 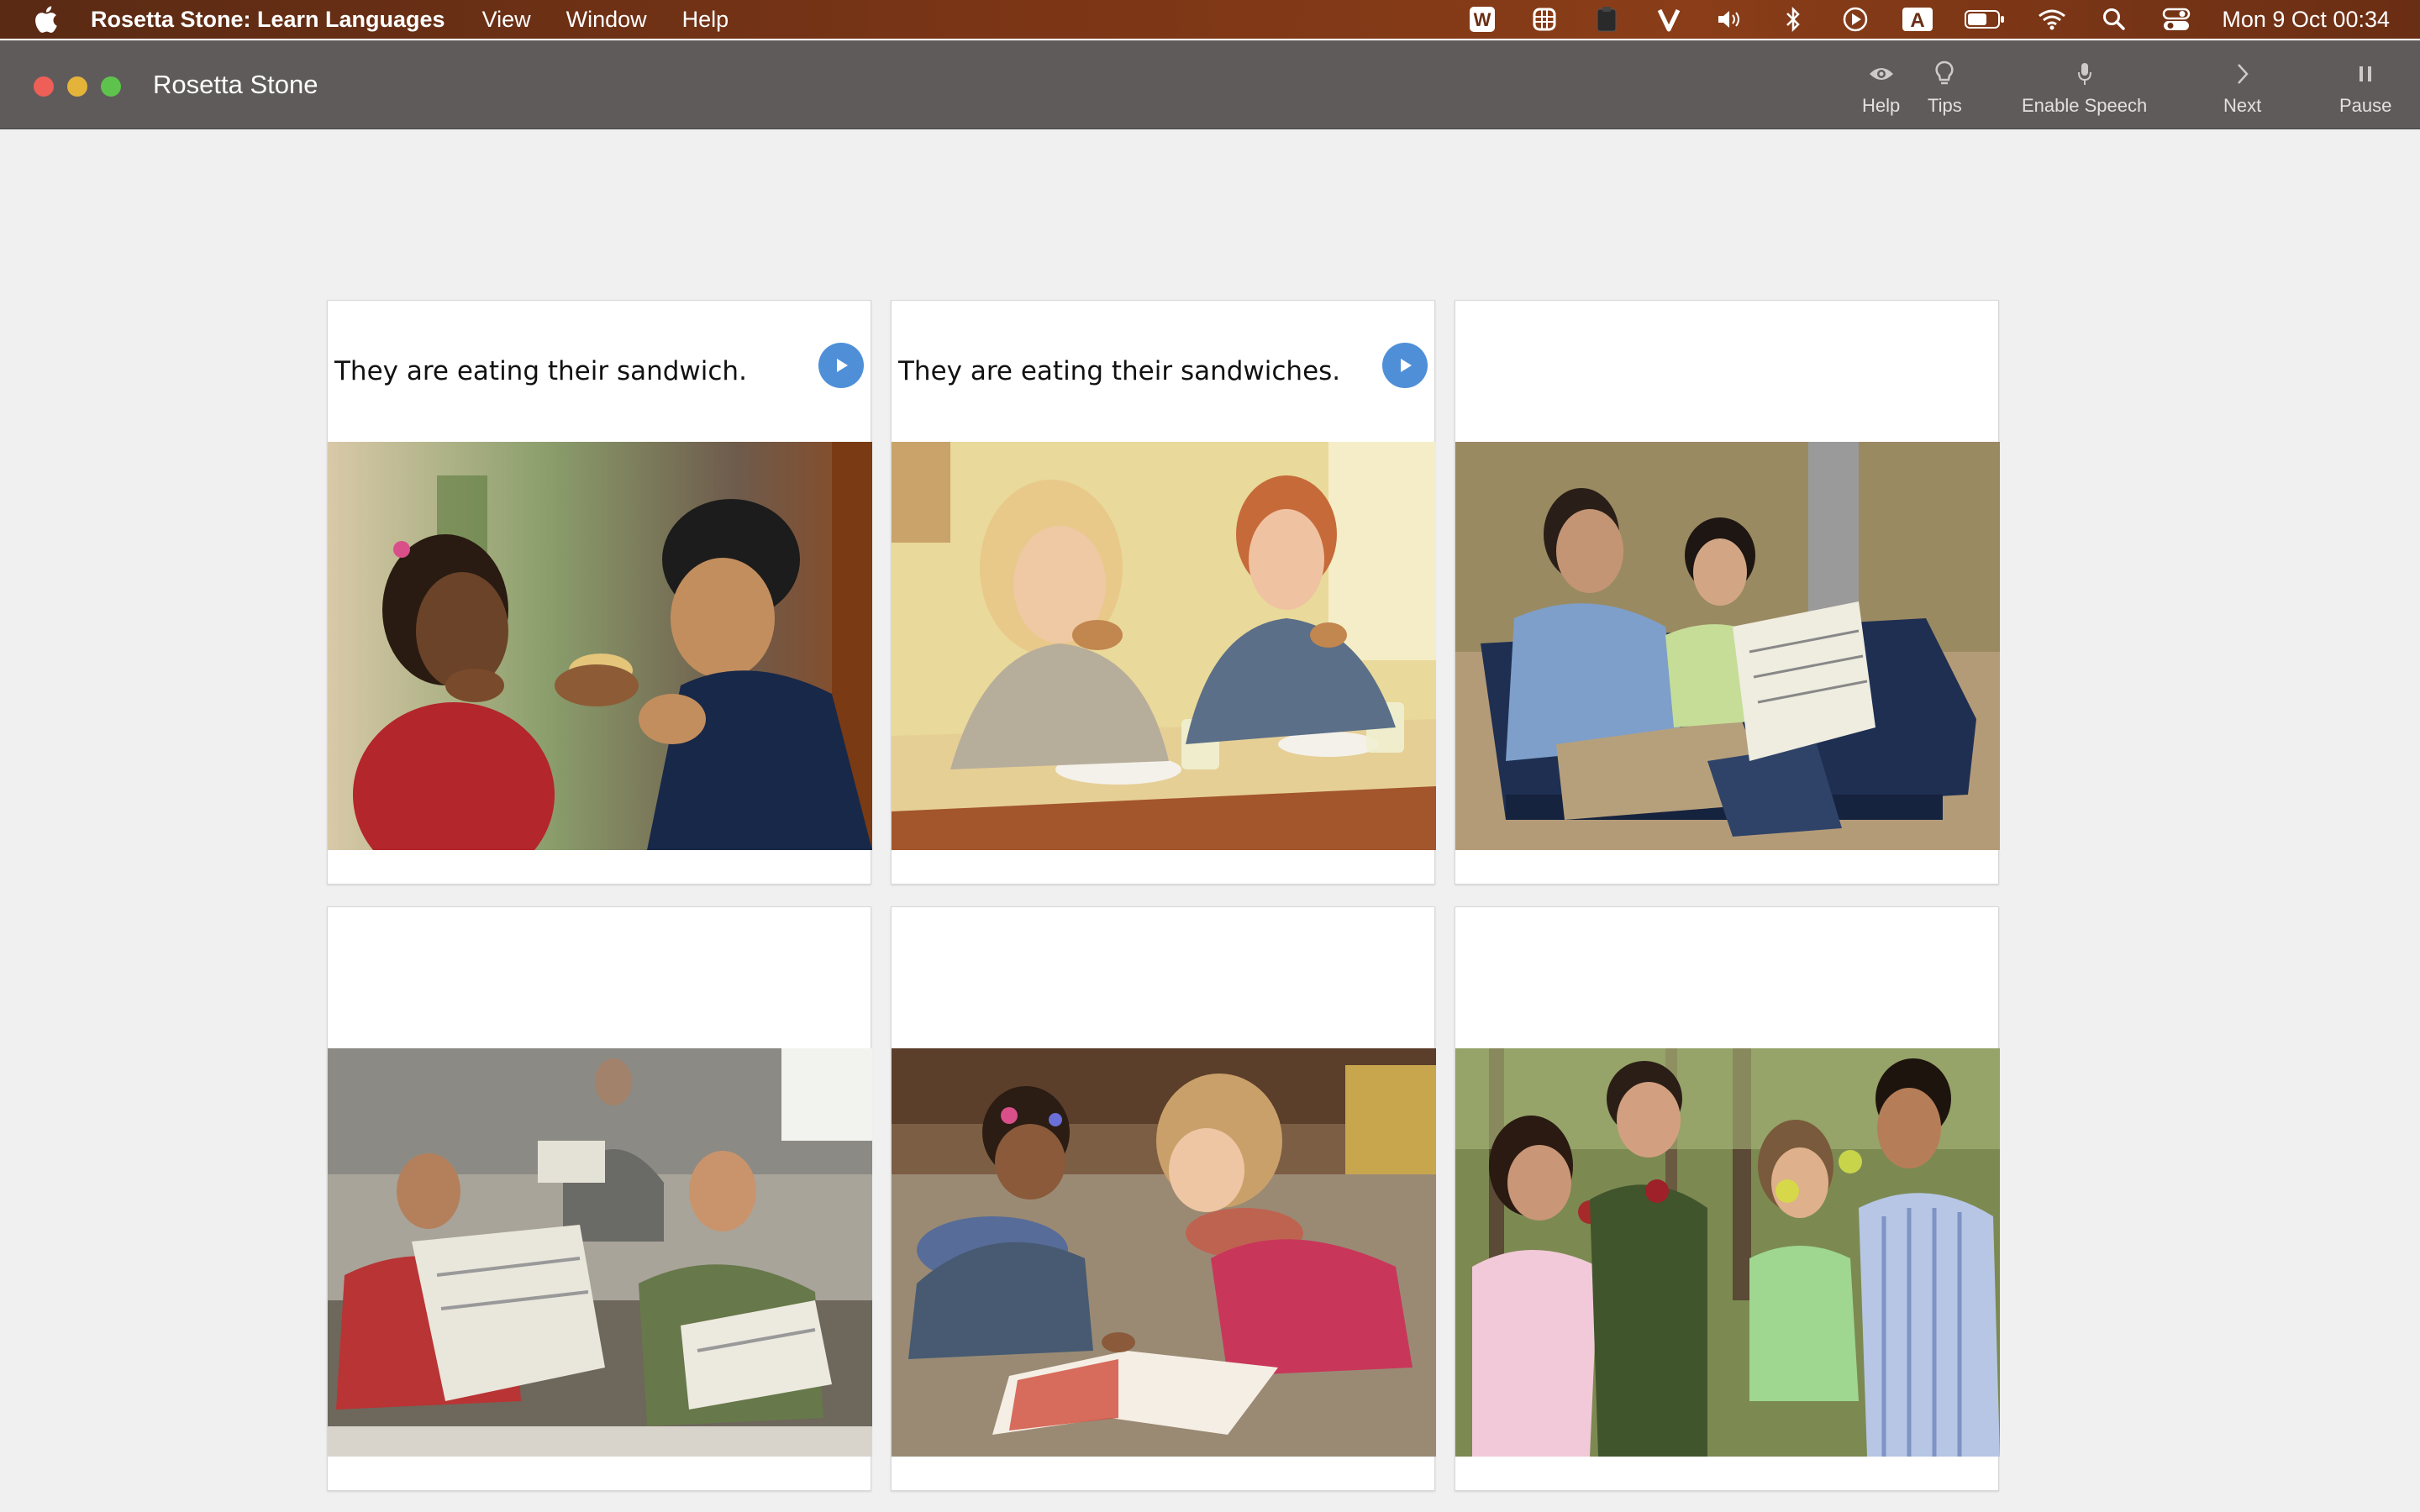 What do you see at coordinates (1881, 91) in the screenshot?
I see `help-button: Help` at bounding box center [1881, 91].